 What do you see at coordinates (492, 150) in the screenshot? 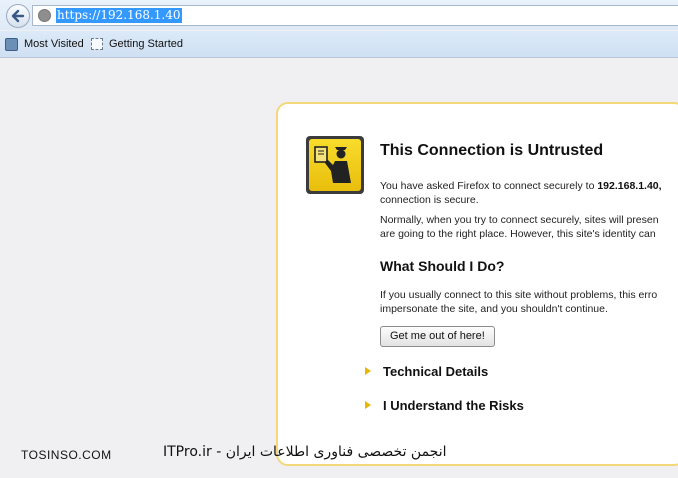
I see `error-title: This Connection is Untrusted` at bounding box center [492, 150].